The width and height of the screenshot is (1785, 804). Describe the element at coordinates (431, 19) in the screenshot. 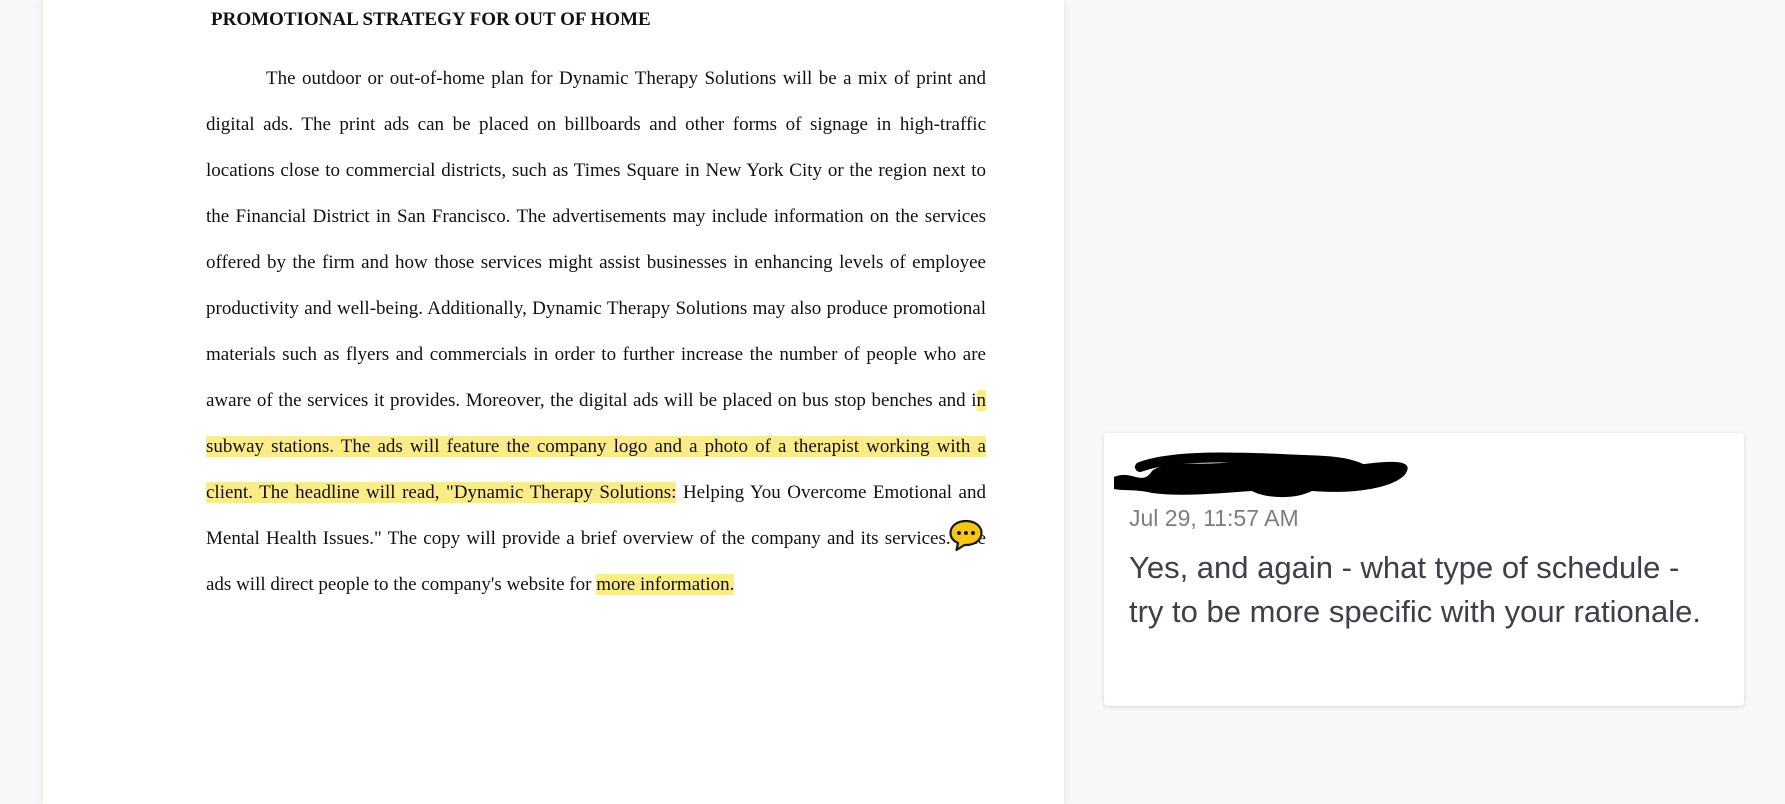

I see `section-heading: PROMOTIONAL STRATEGY FOR OUT OF HOME` at that location.